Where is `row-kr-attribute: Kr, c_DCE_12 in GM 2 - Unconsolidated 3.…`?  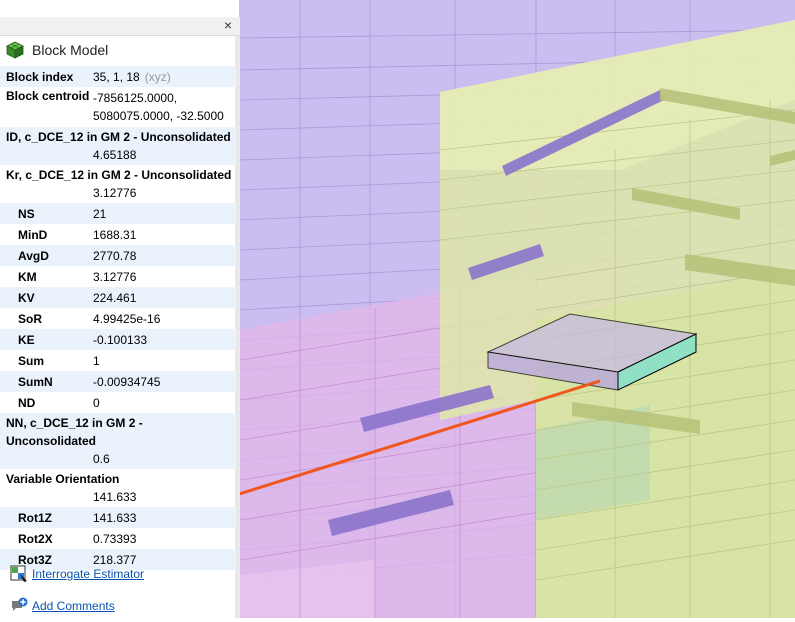 row-kr-attribute: Kr, c_DCE_12 in GM 2 - Unconsolidated 3.… is located at coordinates (118, 184).